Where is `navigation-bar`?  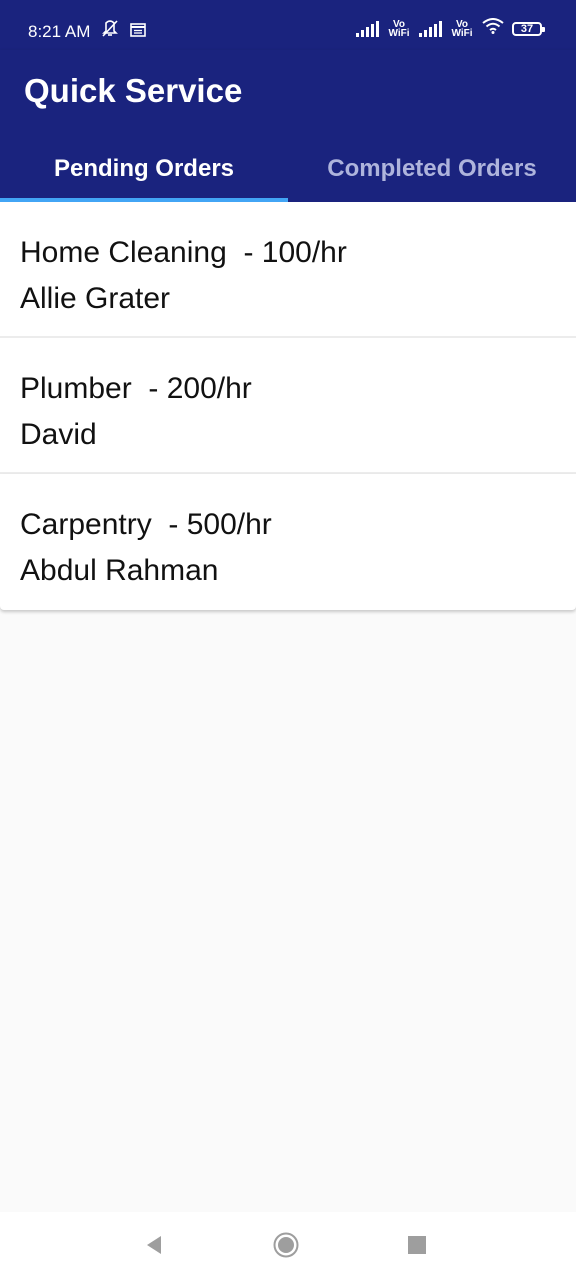 navigation-bar is located at coordinates (288, 1246).